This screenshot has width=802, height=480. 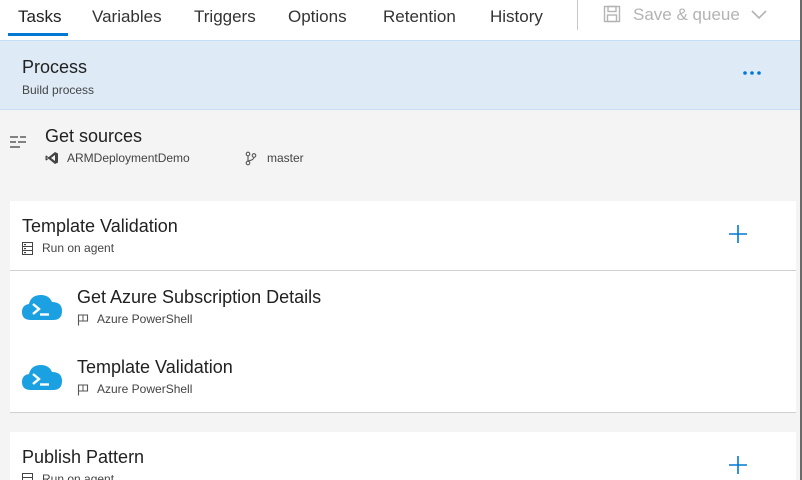 I want to click on tab-triggers: Triggers, so click(x=225, y=18).